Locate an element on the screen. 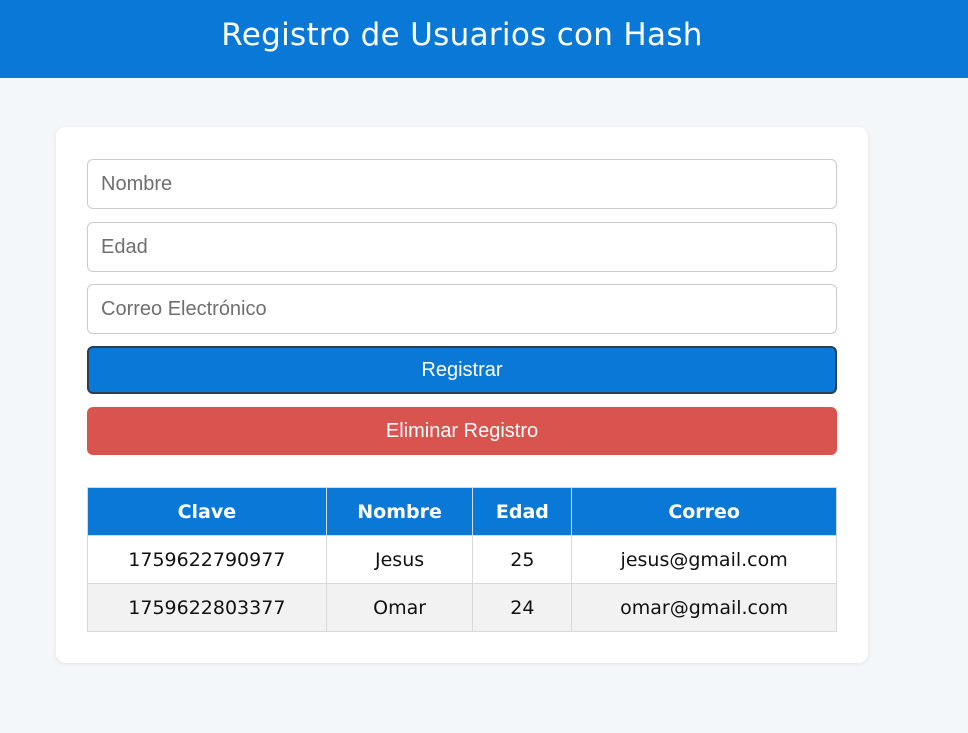  table-row: 1759622803377 Omar 24 omar@gmail.com is located at coordinates (462, 607).